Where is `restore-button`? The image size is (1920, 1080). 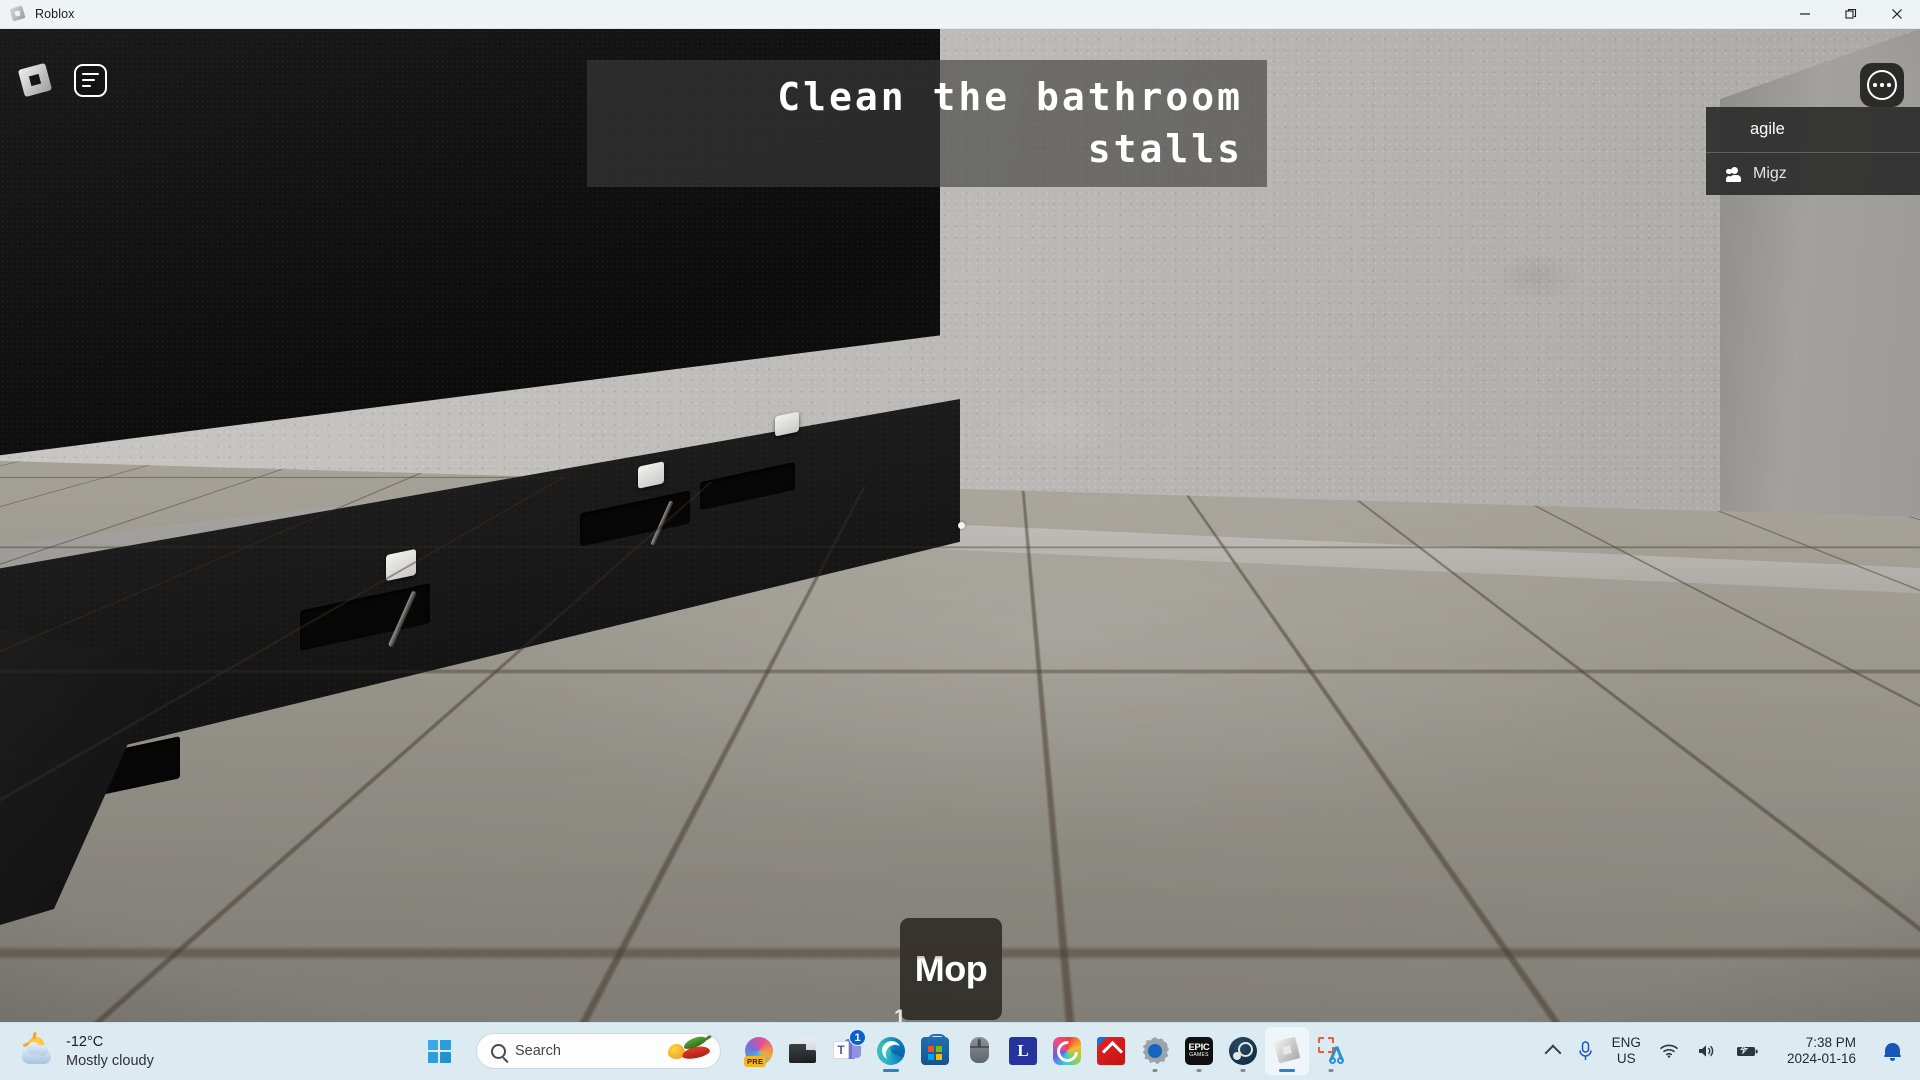
restore-button is located at coordinates (1851, 14).